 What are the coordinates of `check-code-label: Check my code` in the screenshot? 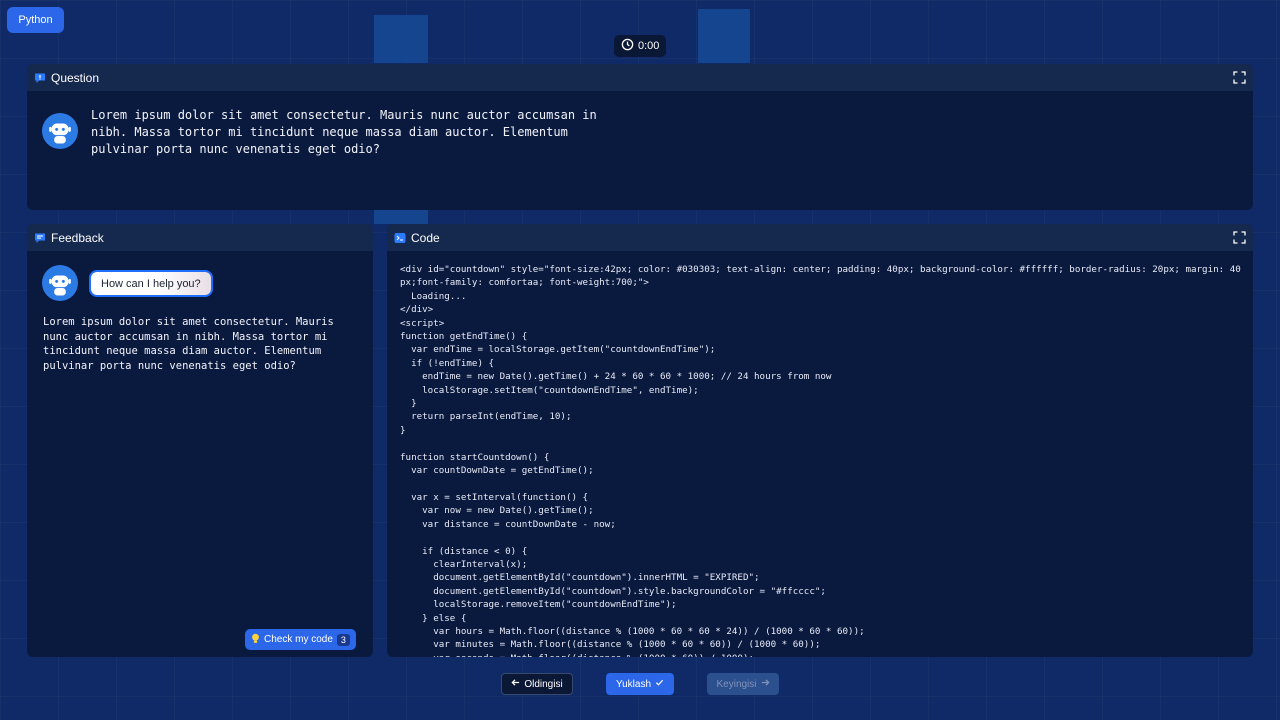 It's located at (298, 639).